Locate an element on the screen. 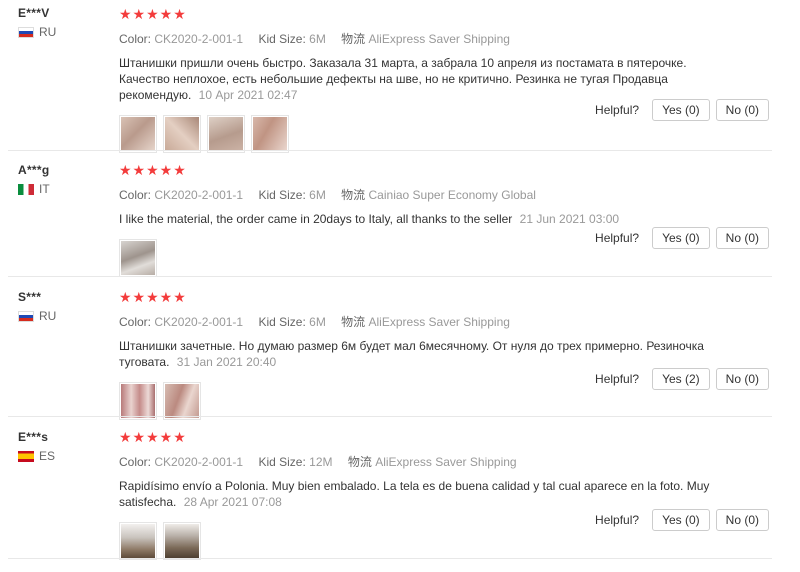 The image size is (800, 572). reviewer-name: S*** is located at coordinates (30, 297).